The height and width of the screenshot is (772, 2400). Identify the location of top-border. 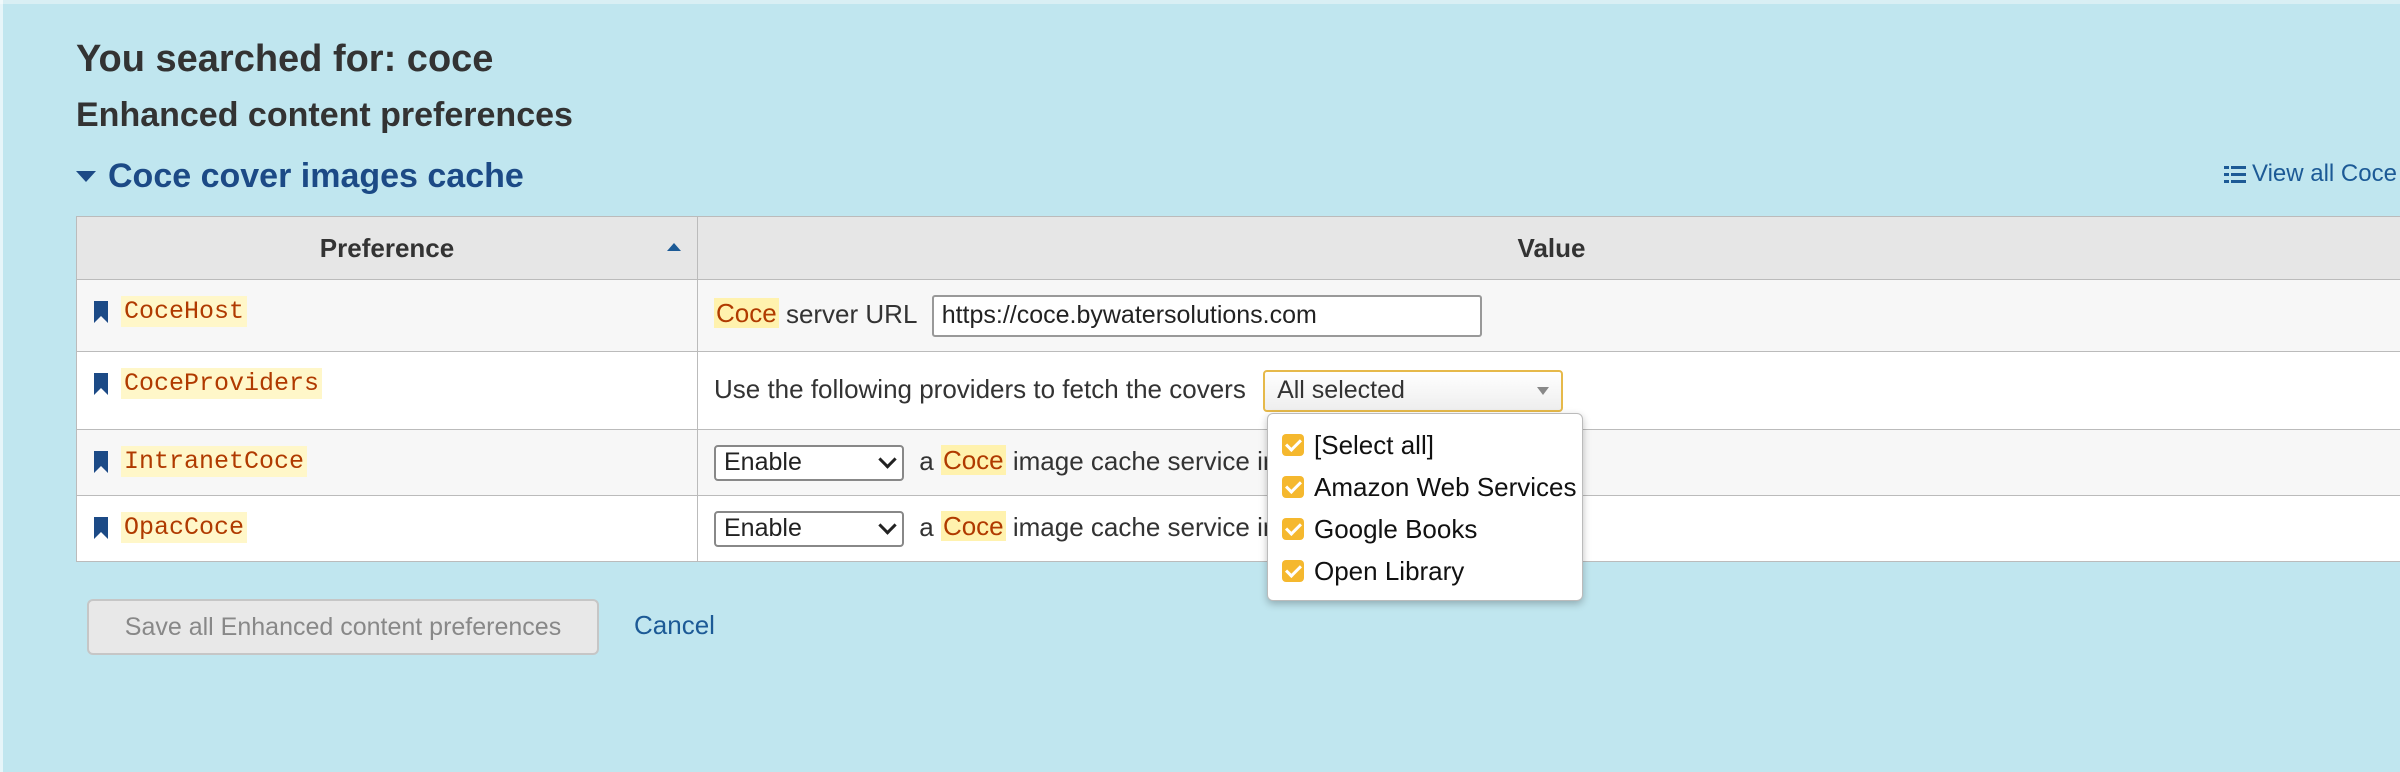
(1200, 2).